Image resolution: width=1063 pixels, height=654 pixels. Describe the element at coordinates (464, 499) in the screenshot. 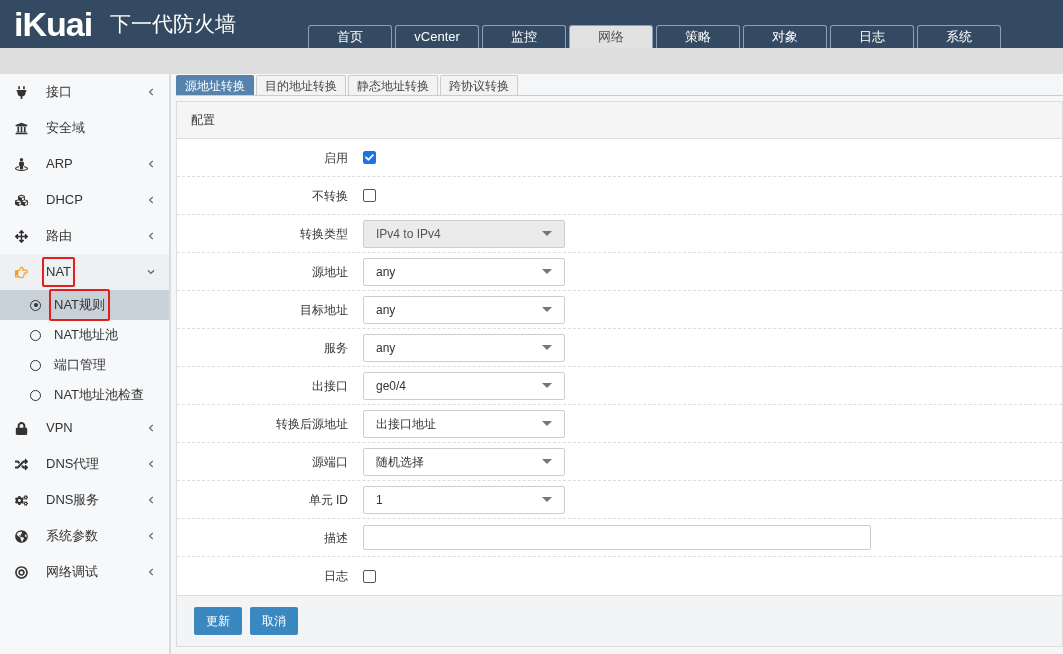

I see `select-field: 1` at that location.